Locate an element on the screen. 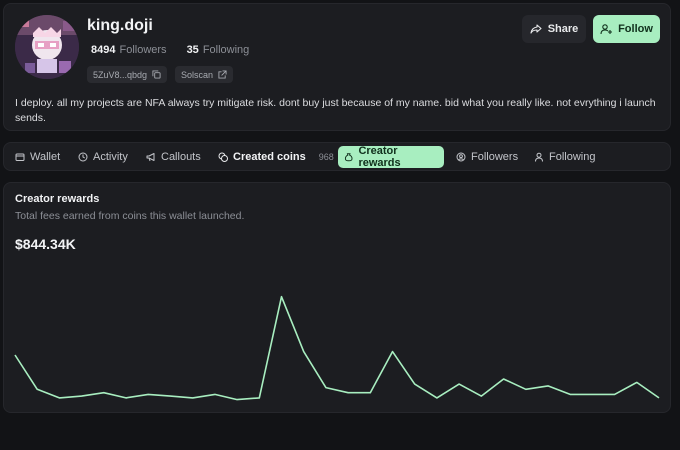  avatar is located at coordinates (47, 47).